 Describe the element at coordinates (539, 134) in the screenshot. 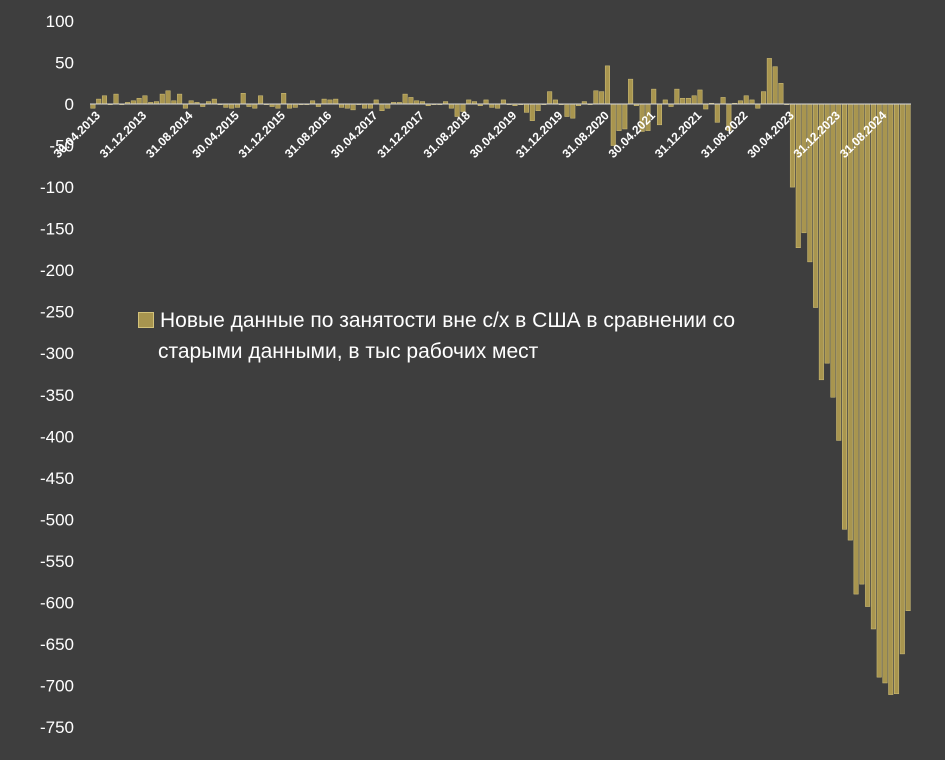

I see `x-tick-label: 31.12.2019` at that location.